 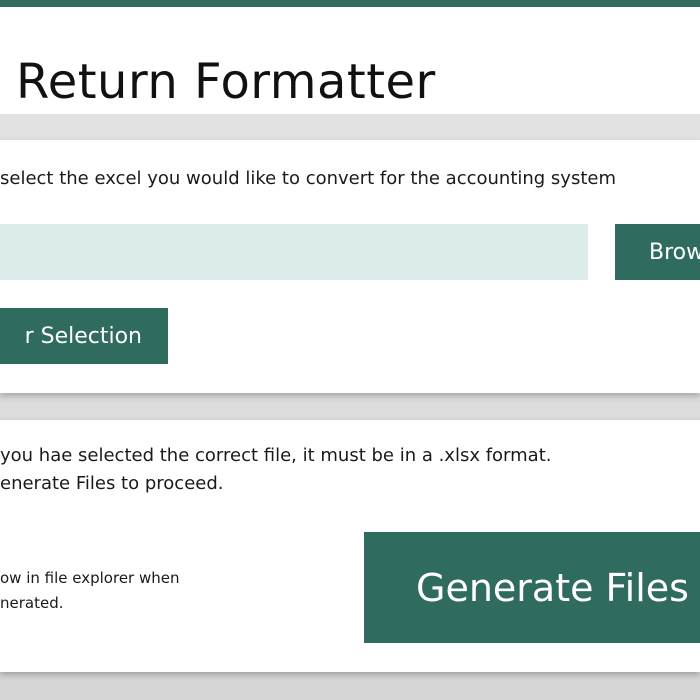 I want to click on explorer-note: ow in file explorer when nerated., so click(x=90, y=591).